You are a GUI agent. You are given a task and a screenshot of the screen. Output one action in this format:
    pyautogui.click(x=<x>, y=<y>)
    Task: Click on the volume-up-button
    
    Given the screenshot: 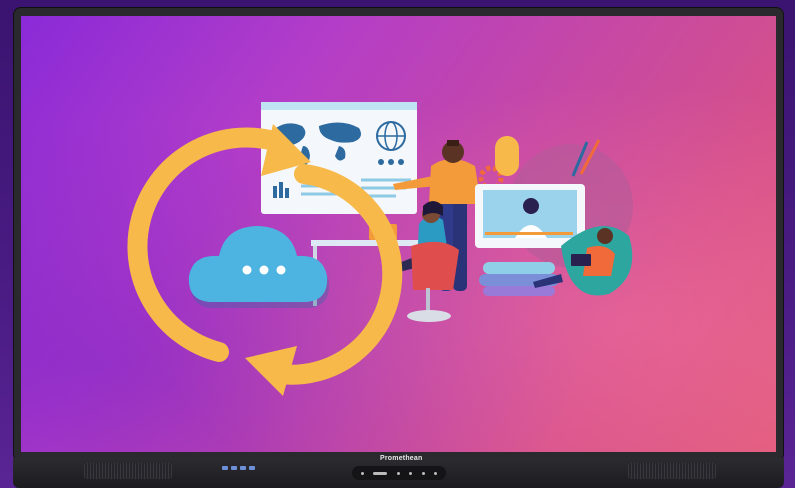 What is the action you would take?
    pyautogui.click(x=423, y=473)
    